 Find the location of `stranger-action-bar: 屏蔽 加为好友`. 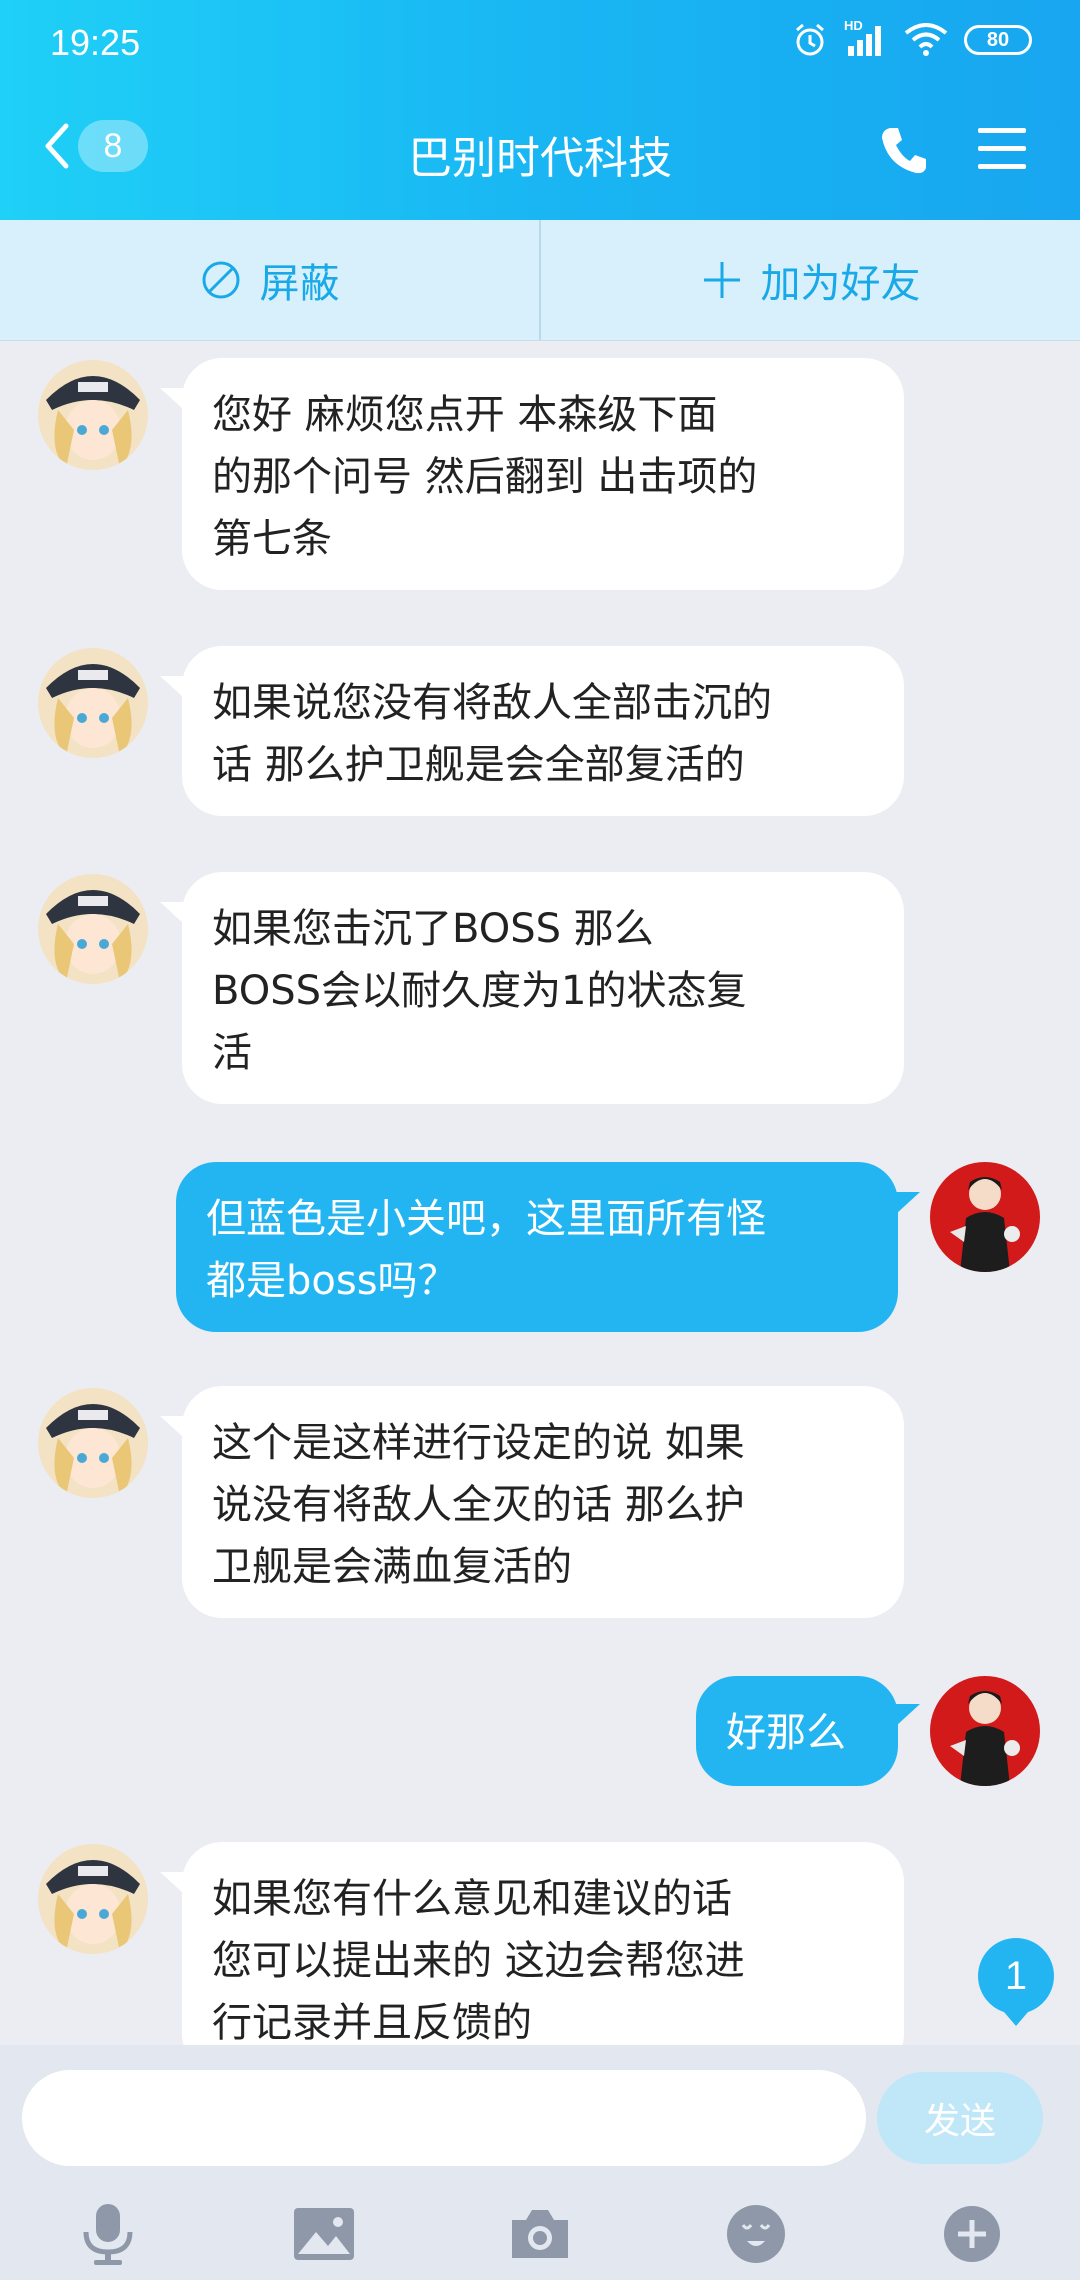

stranger-action-bar: 屏蔽 加为好友 is located at coordinates (540, 280).